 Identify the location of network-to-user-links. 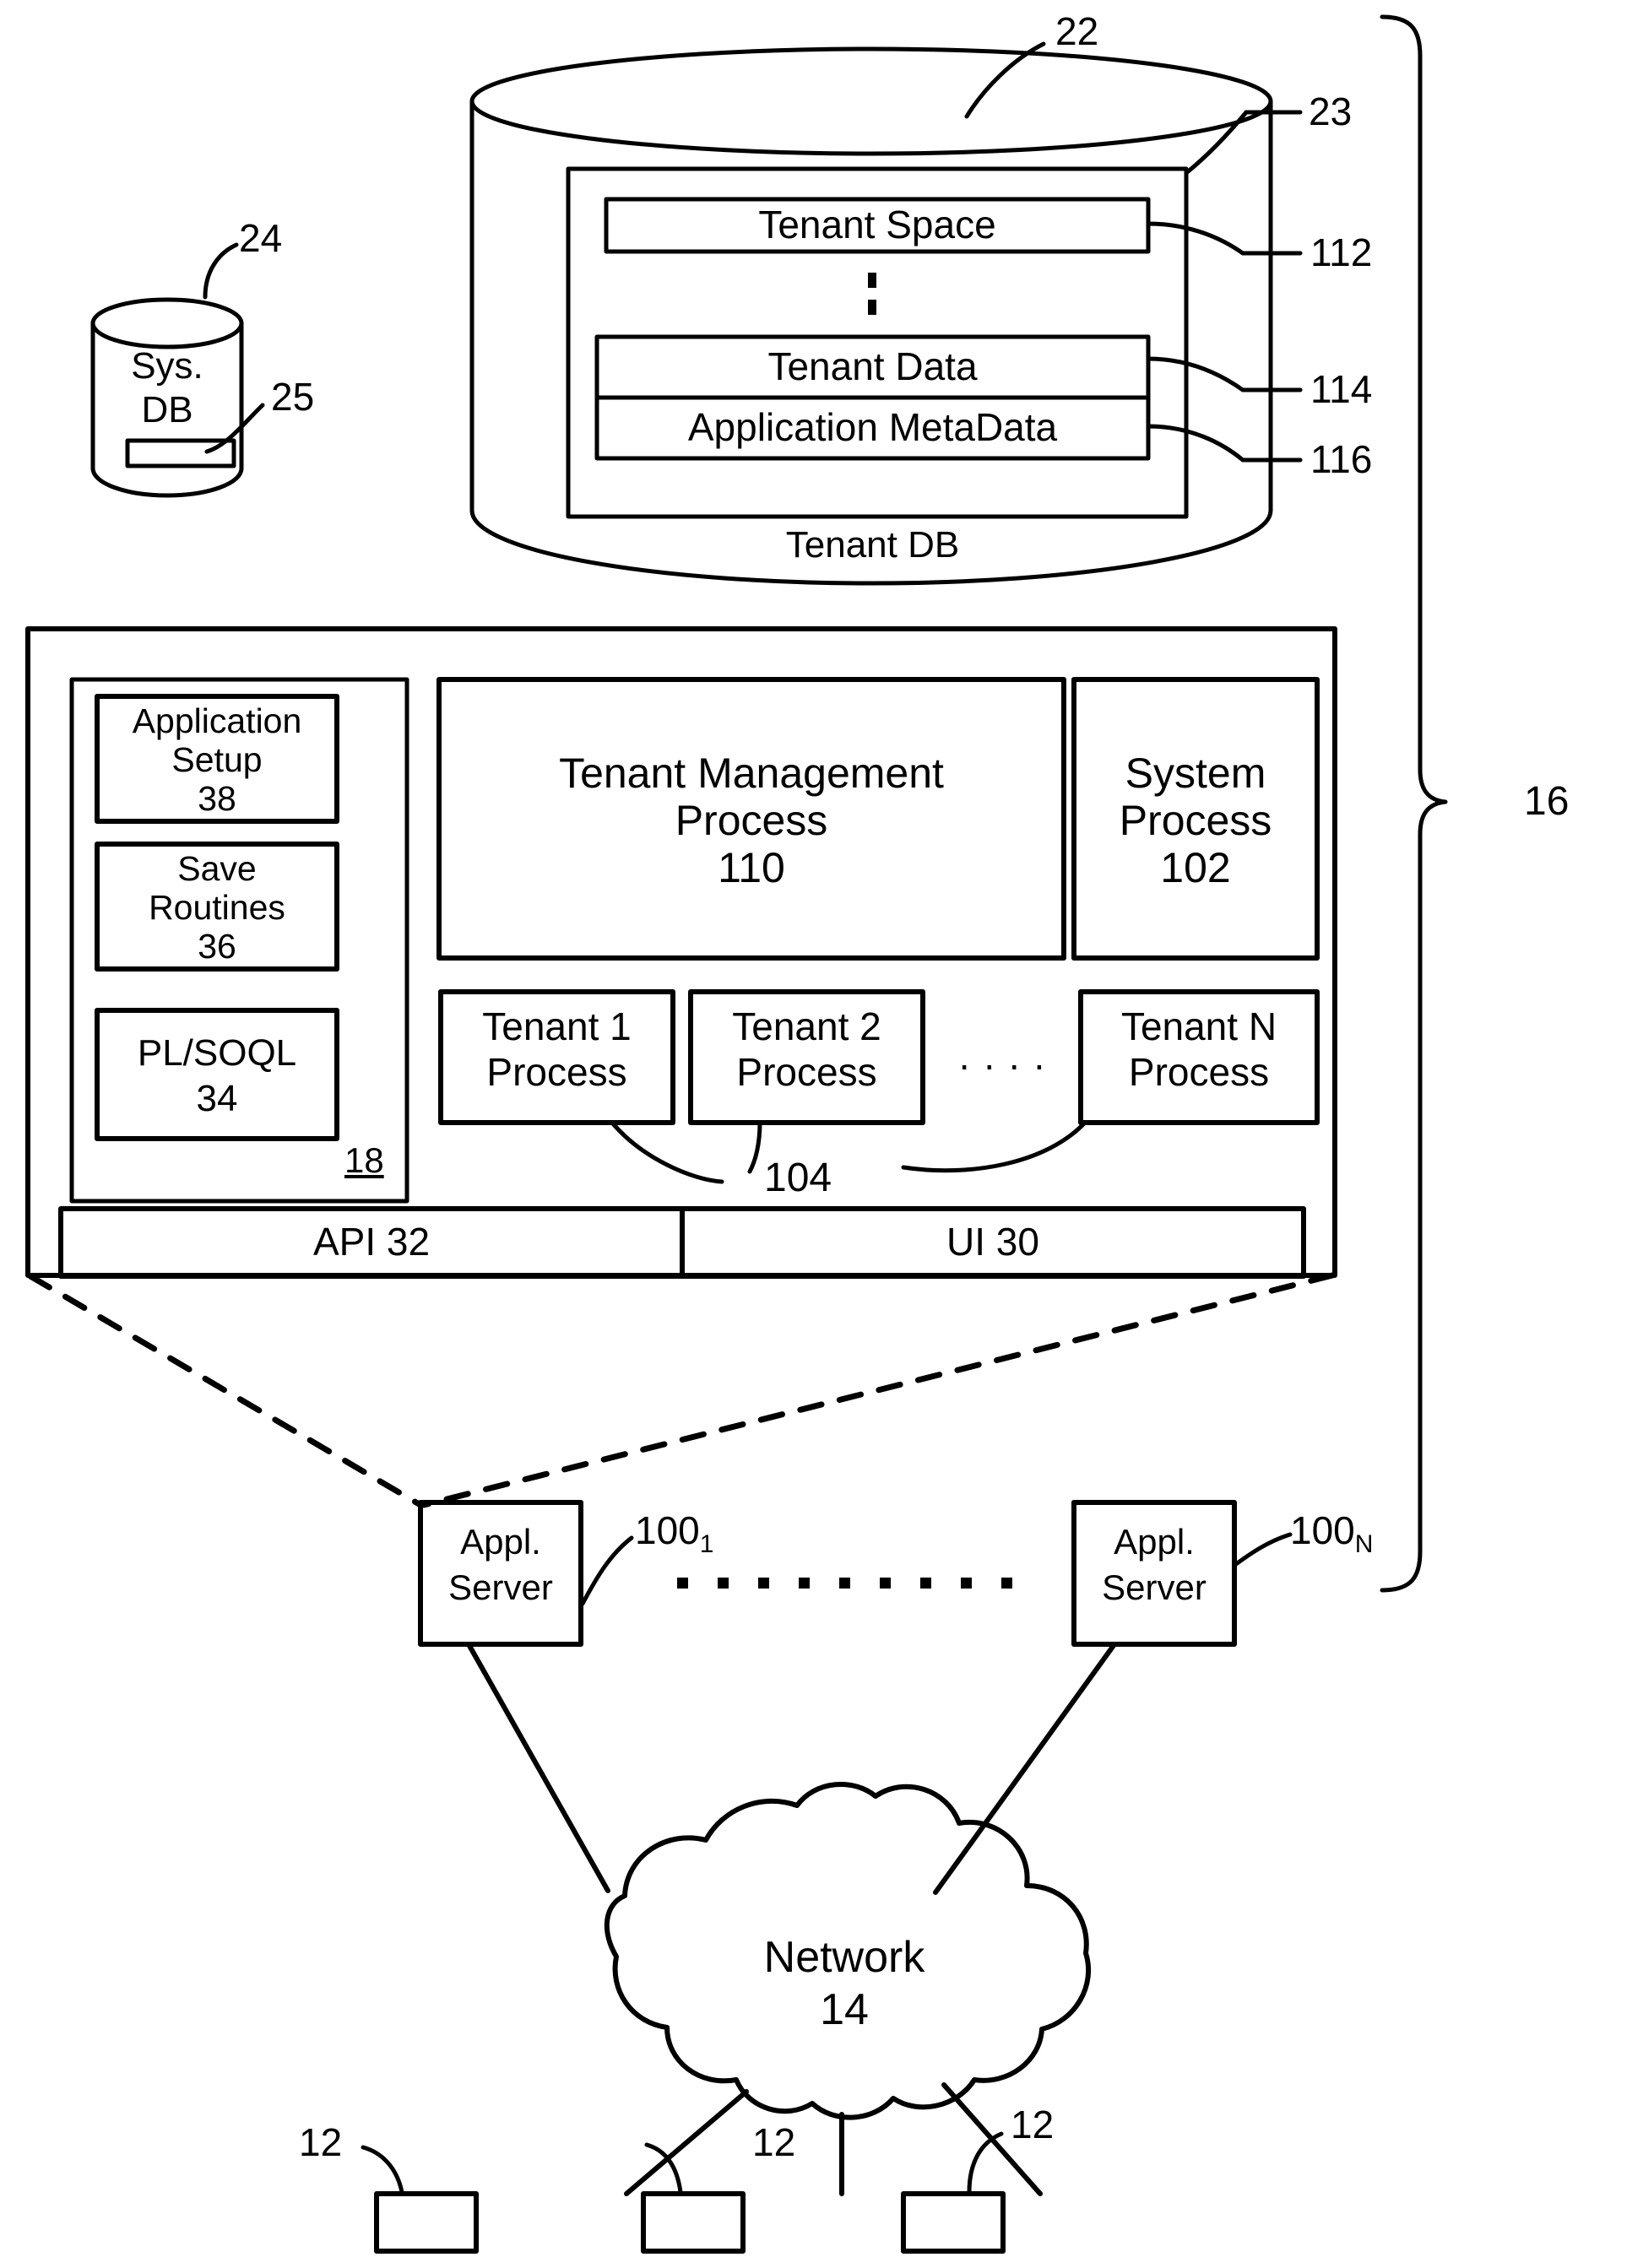
(833, 2139).